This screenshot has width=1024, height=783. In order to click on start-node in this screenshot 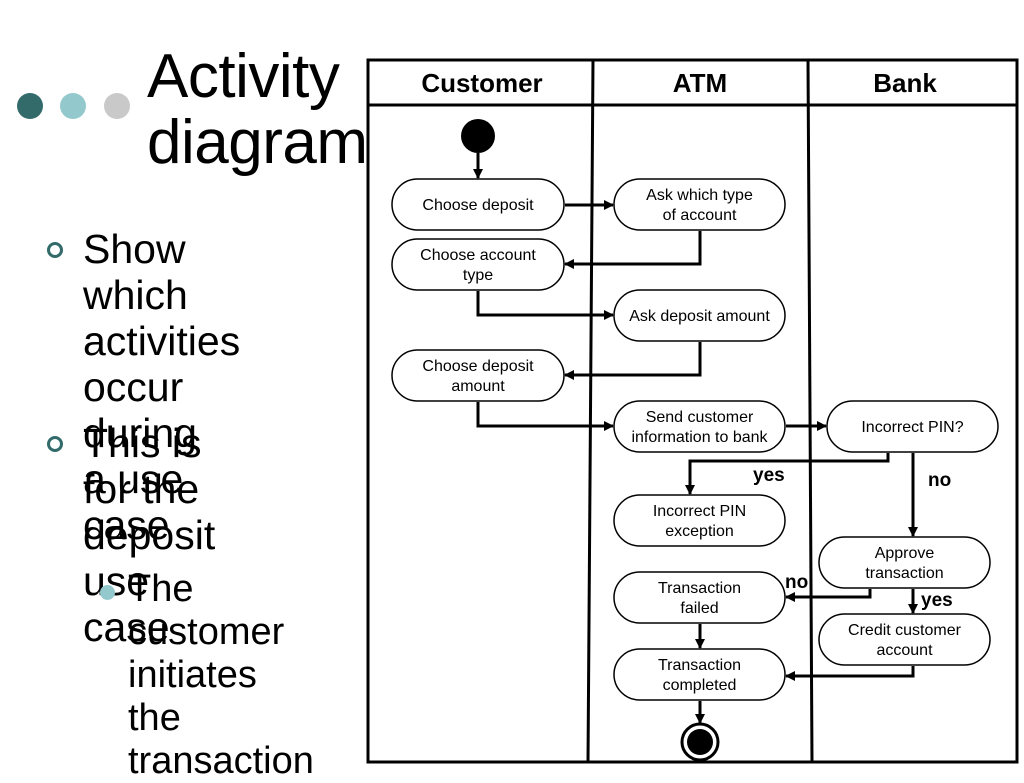, I will do `click(478, 136)`.